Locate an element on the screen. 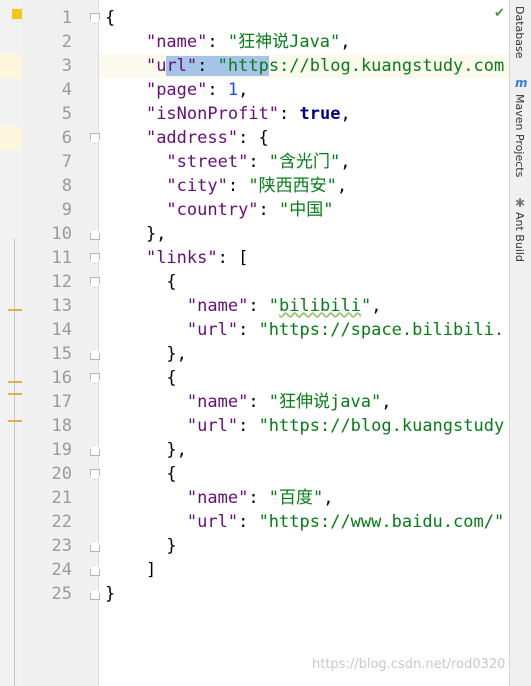  code-line-15: }, is located at coordinates (145, 354).